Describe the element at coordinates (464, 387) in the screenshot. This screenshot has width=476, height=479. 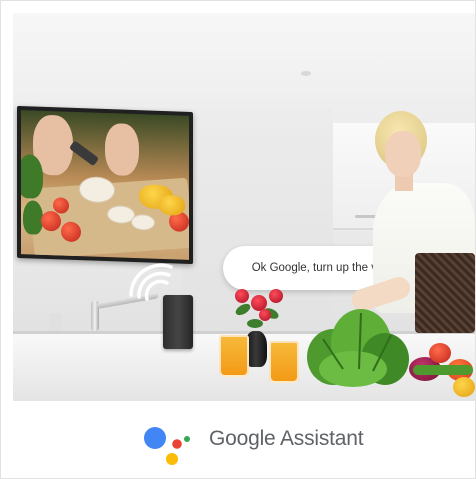
I see `yellow-pepper` at that location.